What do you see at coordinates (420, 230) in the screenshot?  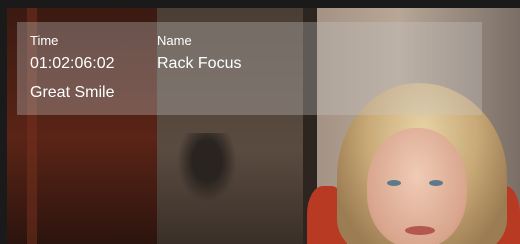 I see `subject-lips` at bounding box center [420, 230].